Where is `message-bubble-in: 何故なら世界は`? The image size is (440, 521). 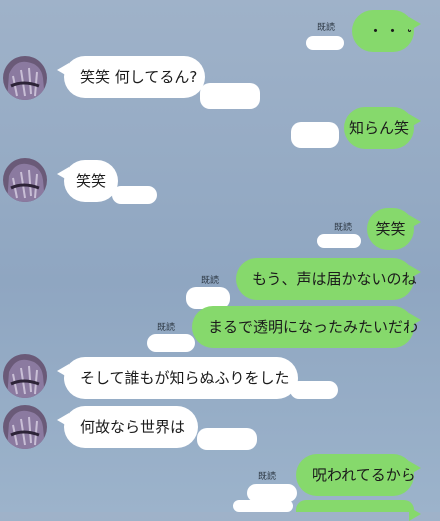
message-bubble-in: 何故なら世界は is located at coordinates (127, 427).